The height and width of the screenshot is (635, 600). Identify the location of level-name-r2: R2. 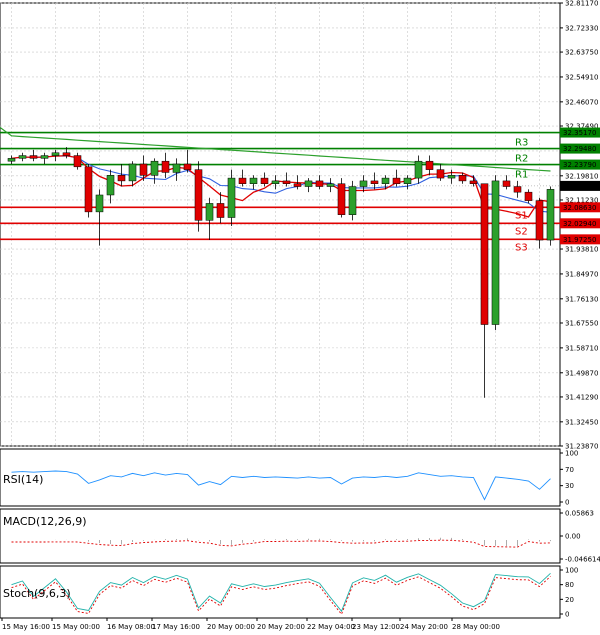
(521, 159).